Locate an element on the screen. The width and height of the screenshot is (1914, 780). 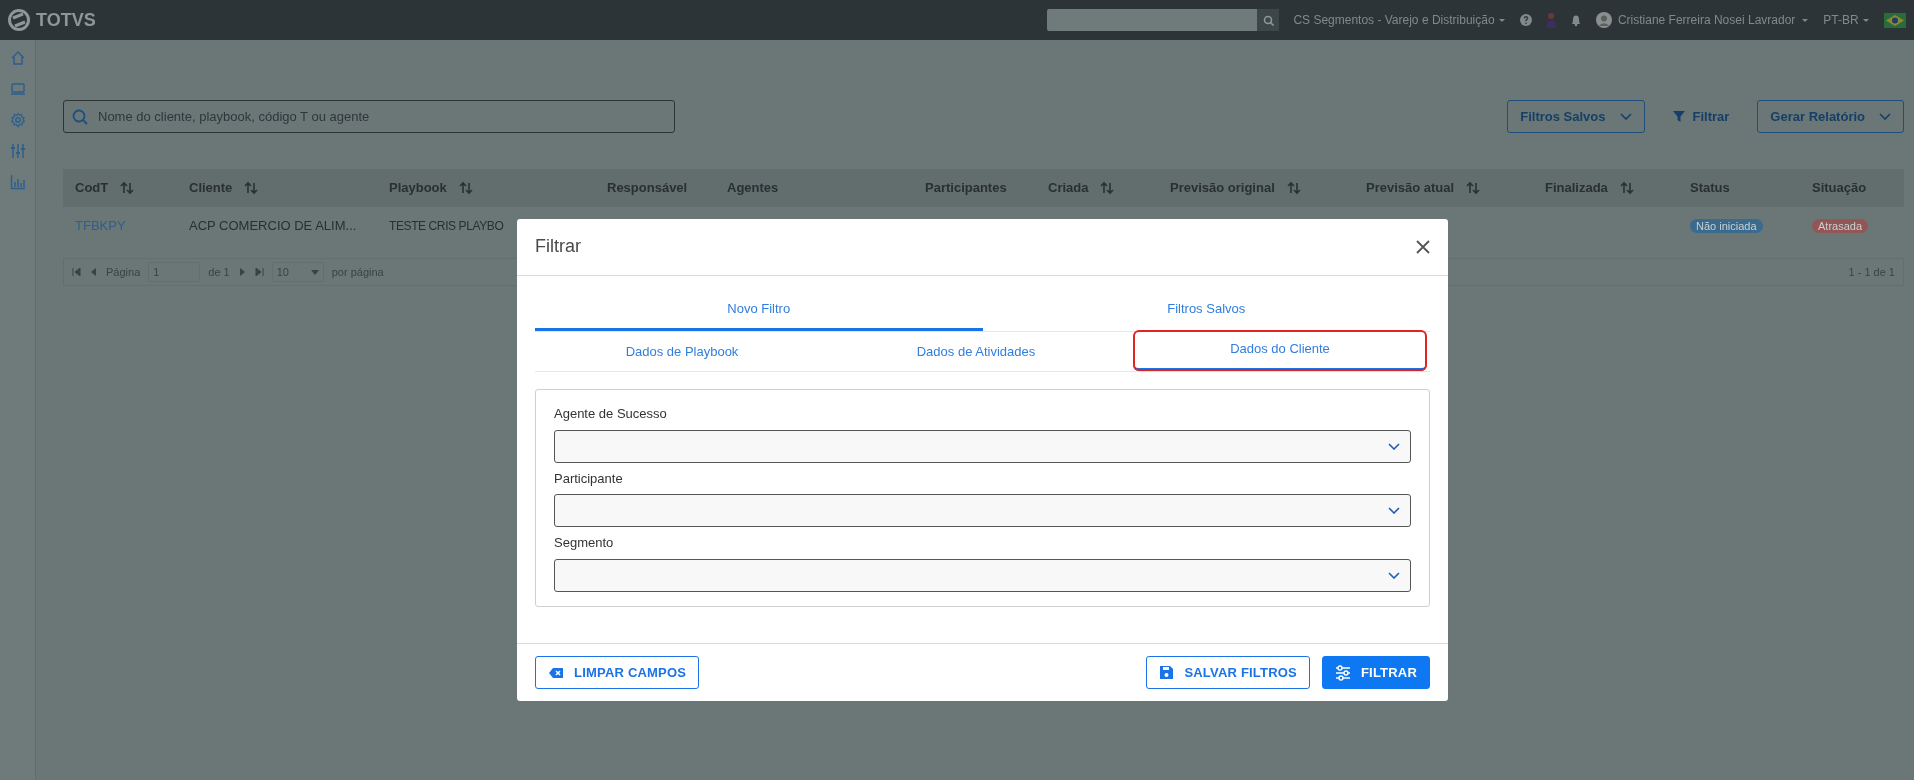
column-header: Agentes is located at coordinates (753, 188).